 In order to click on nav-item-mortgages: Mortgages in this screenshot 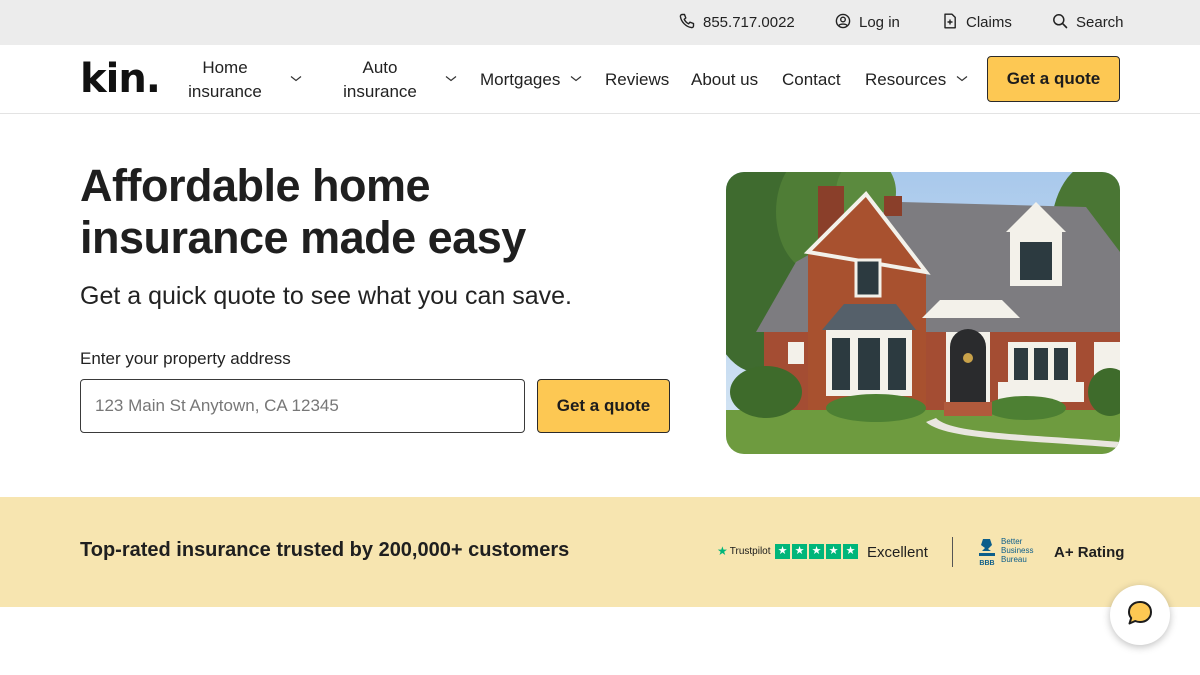, I will do `click(531, 79)`.